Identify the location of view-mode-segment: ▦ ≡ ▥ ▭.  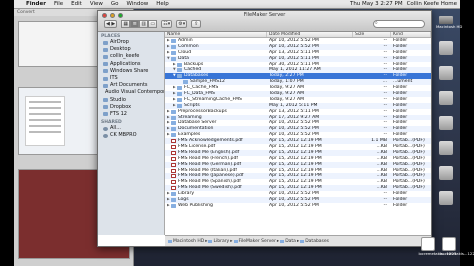
(139, 24).